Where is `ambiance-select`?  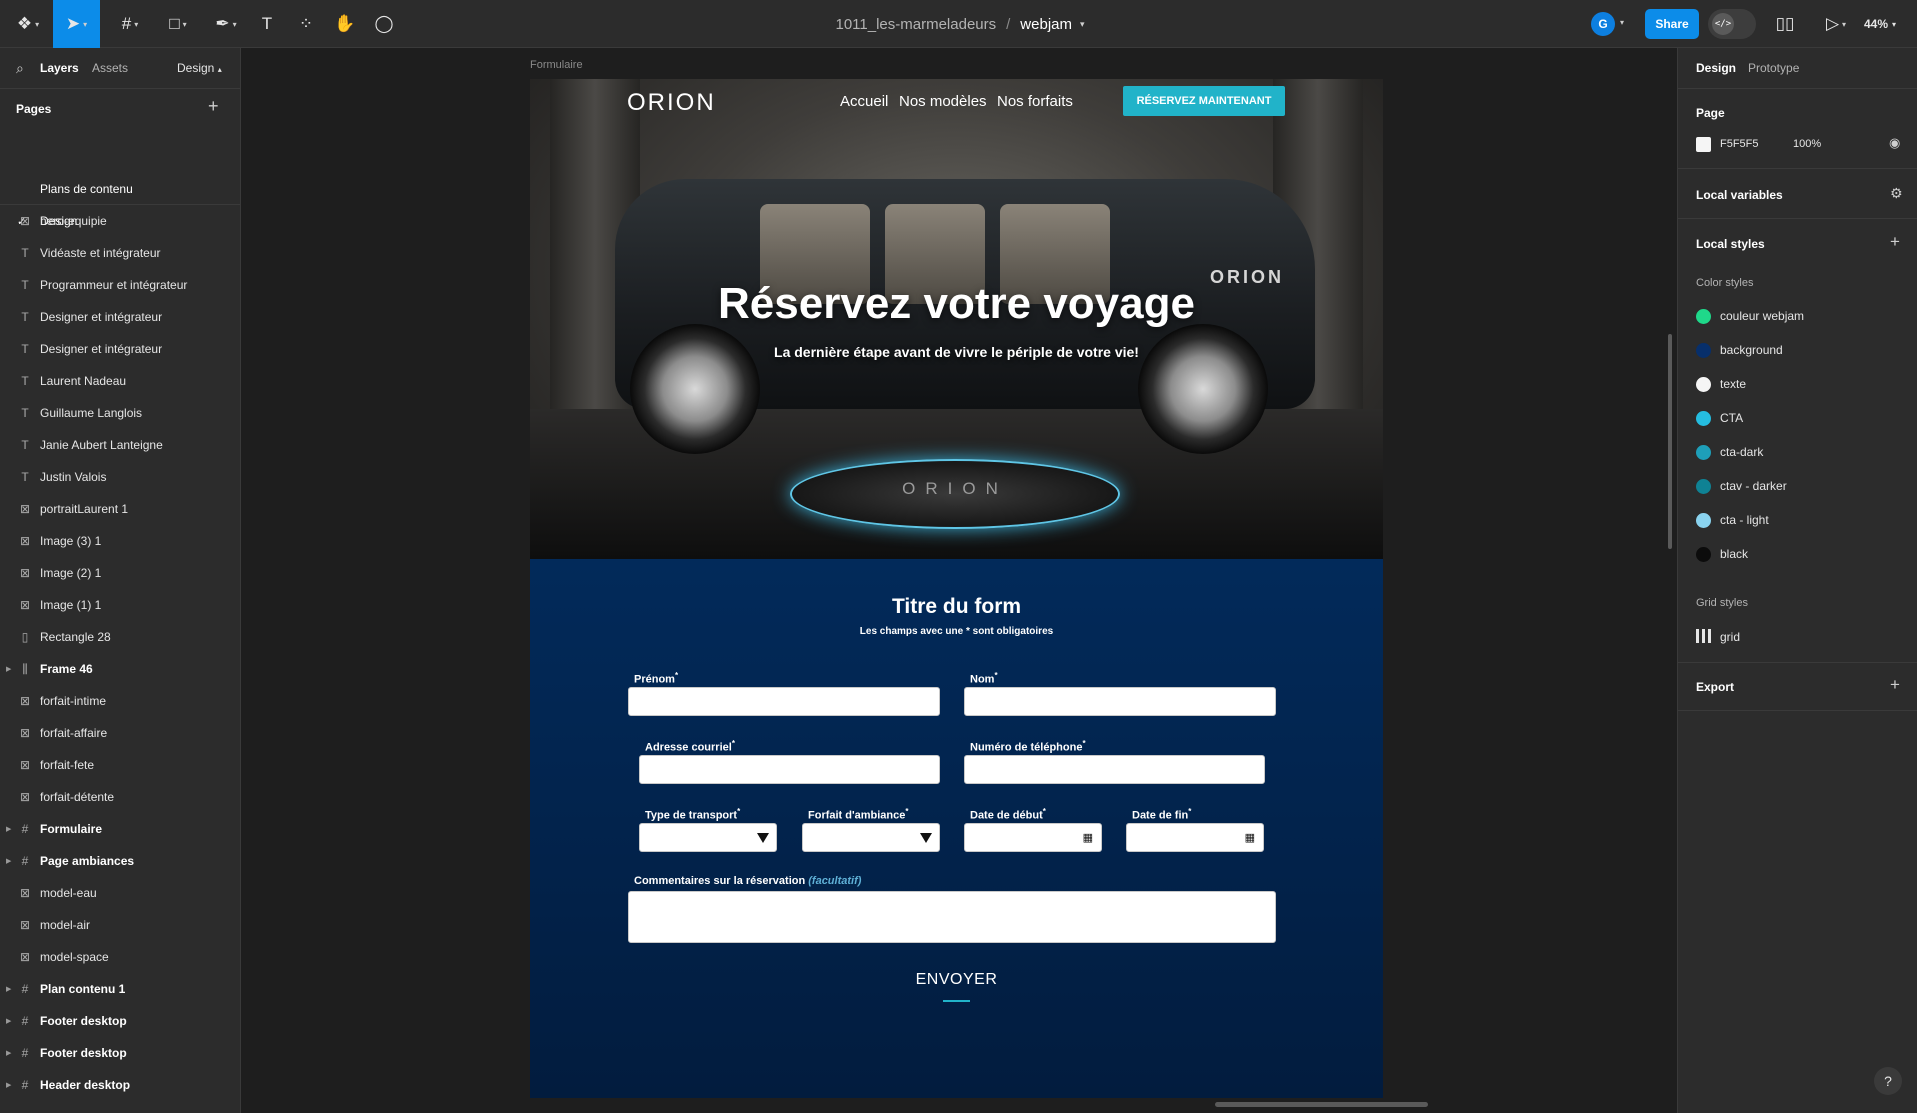 ambiance-select is located at coordinates (871, 837).